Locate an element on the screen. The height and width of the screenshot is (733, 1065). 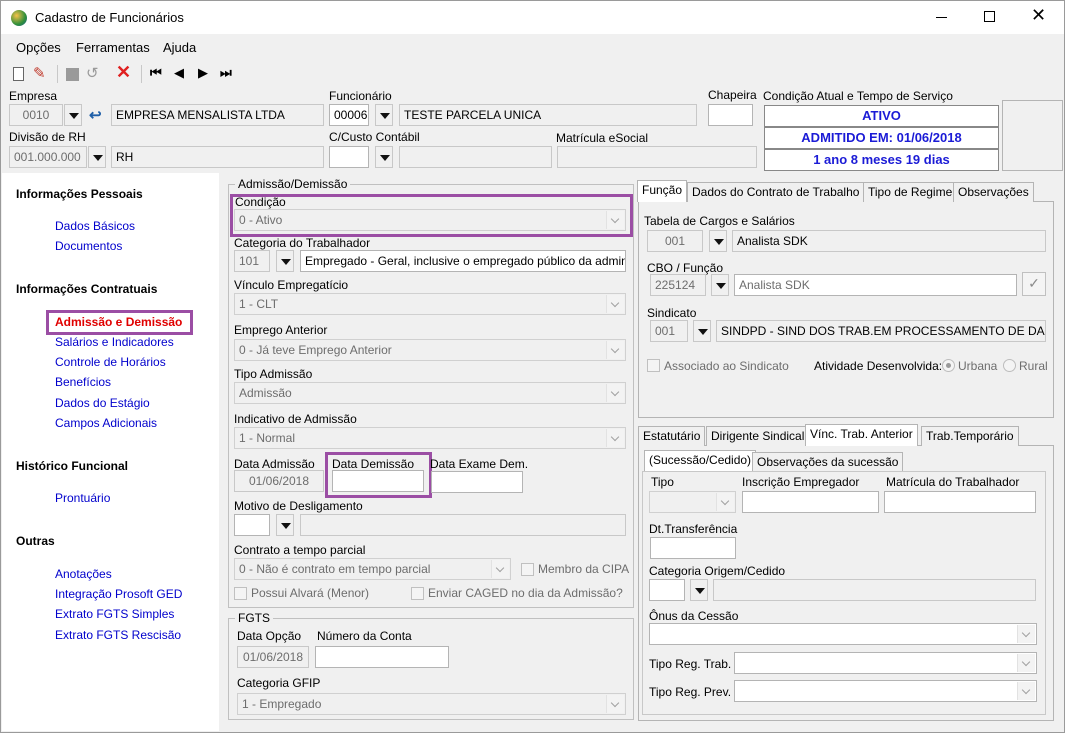
delete-icon: ✕ is located at coordinates (123, 72).